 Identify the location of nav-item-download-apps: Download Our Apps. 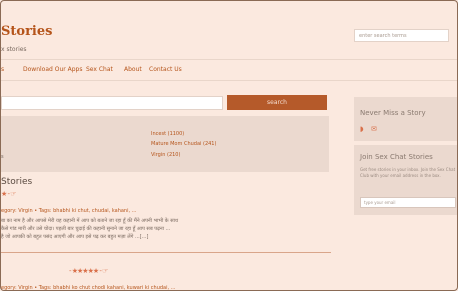
(52, 69).